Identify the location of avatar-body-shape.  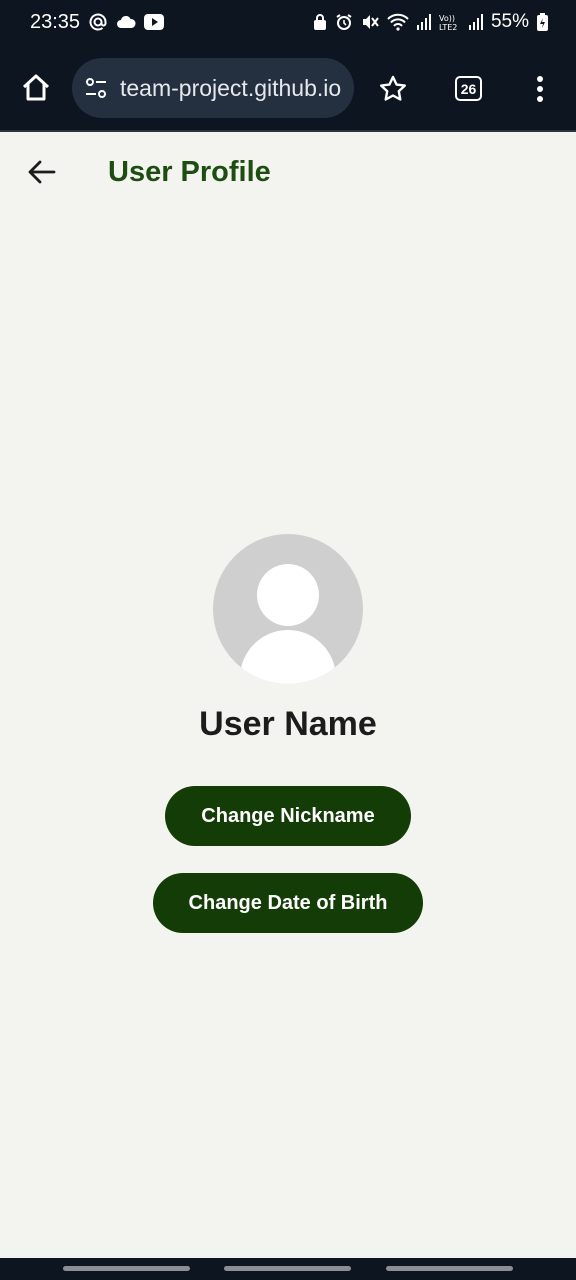
(288, 657).